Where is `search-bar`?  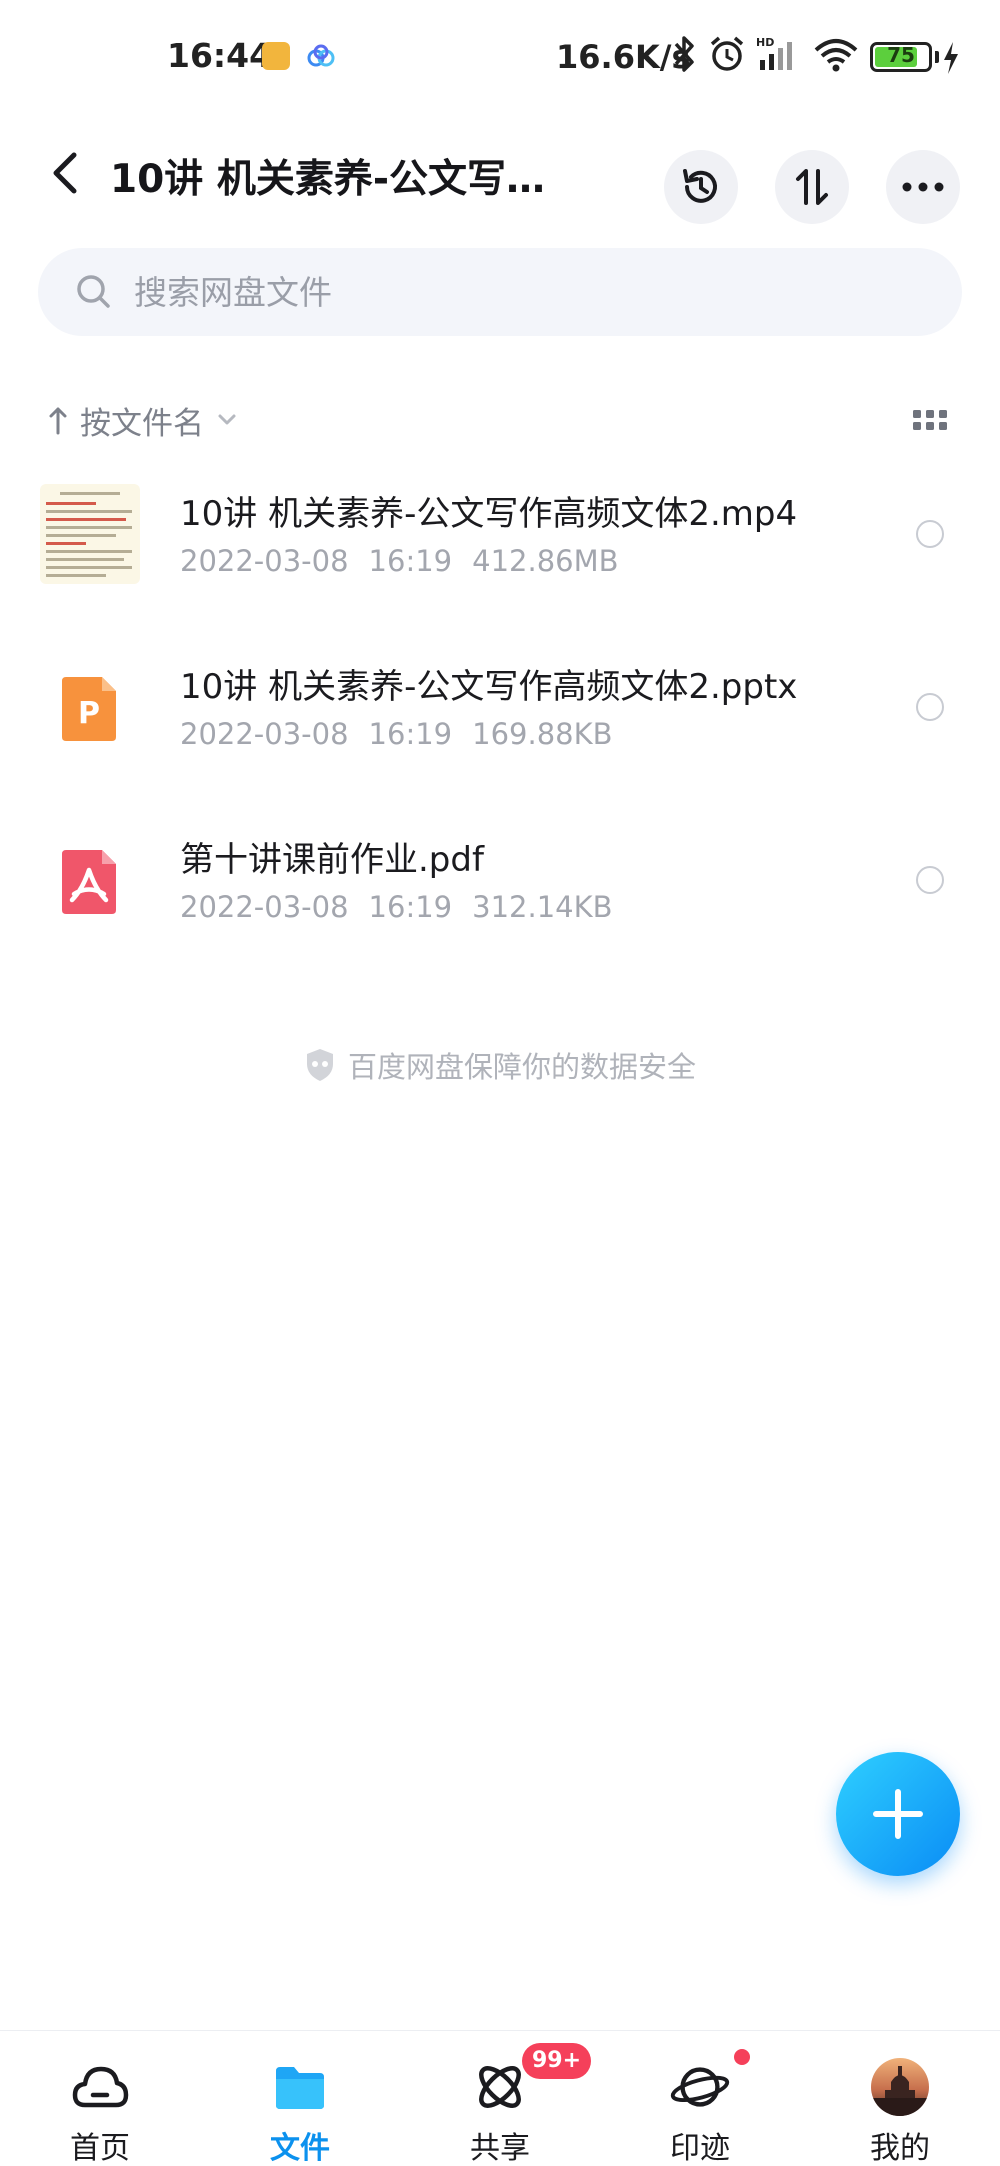
search-bar is located at coordinates (500, 292).